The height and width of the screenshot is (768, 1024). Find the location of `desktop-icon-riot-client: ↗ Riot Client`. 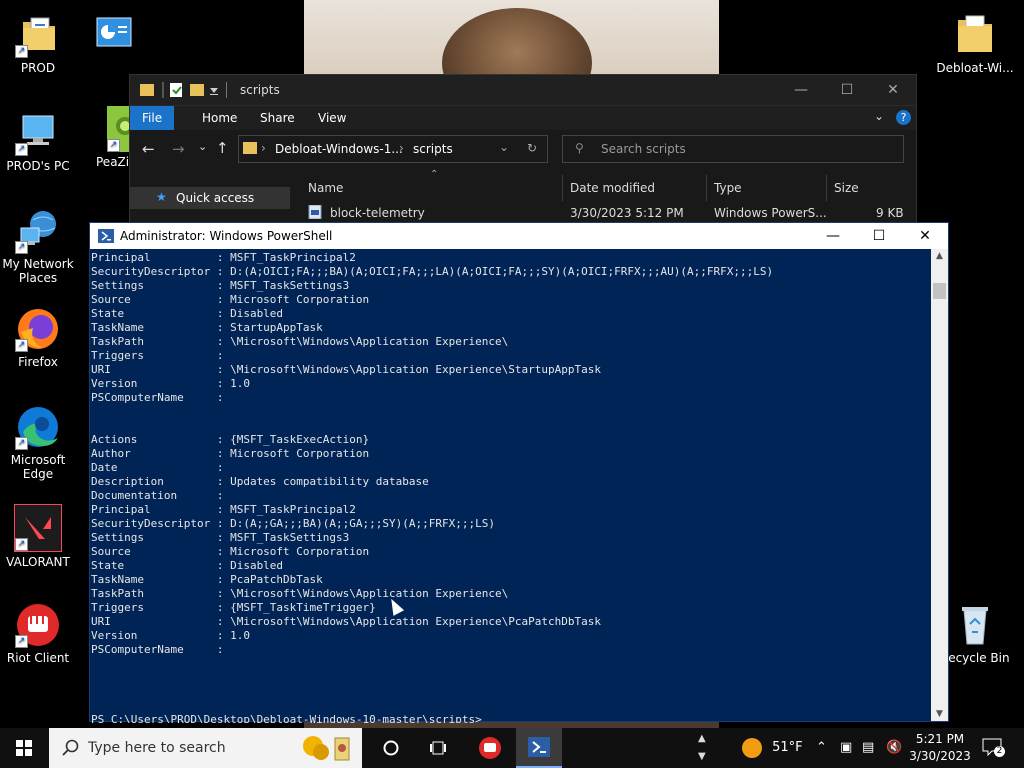

desktop-icon-riot-client: ↗ Riot Client is located at coordinates (38, 633).